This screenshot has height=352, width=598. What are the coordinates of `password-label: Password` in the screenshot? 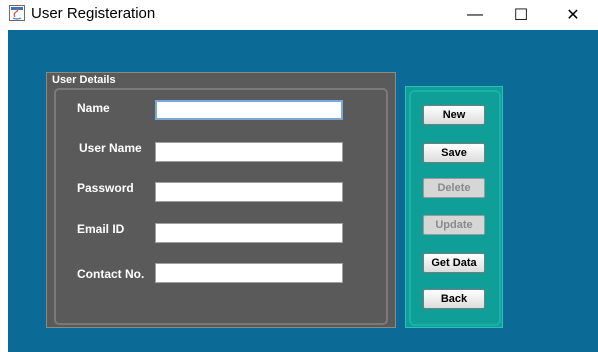 It's located at (105, 188).